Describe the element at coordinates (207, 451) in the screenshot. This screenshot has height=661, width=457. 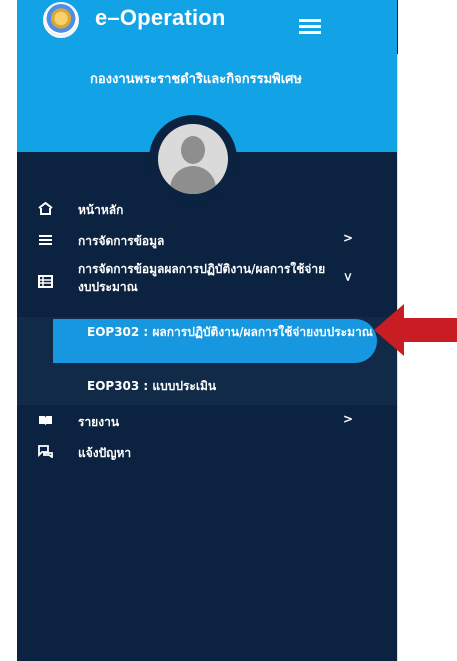
I see `sidebar-item-report-problem: แจ้งปัญหา` at that location.